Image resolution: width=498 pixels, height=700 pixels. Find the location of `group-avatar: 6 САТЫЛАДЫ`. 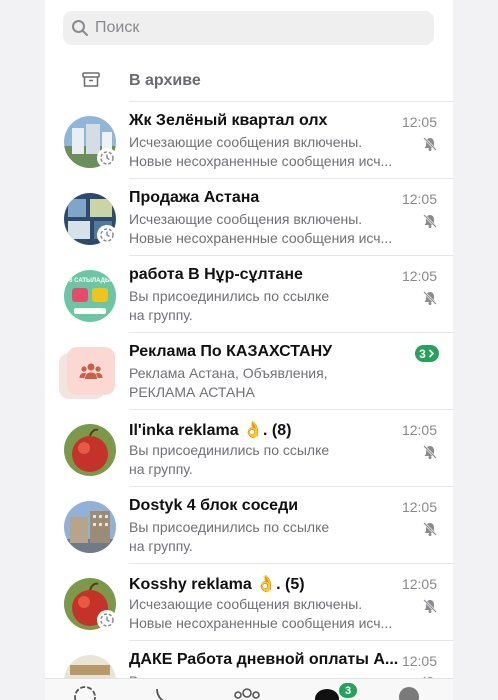

group-avatar: 6 САТЫЛАДЫ is located at coordinates (90, 296).